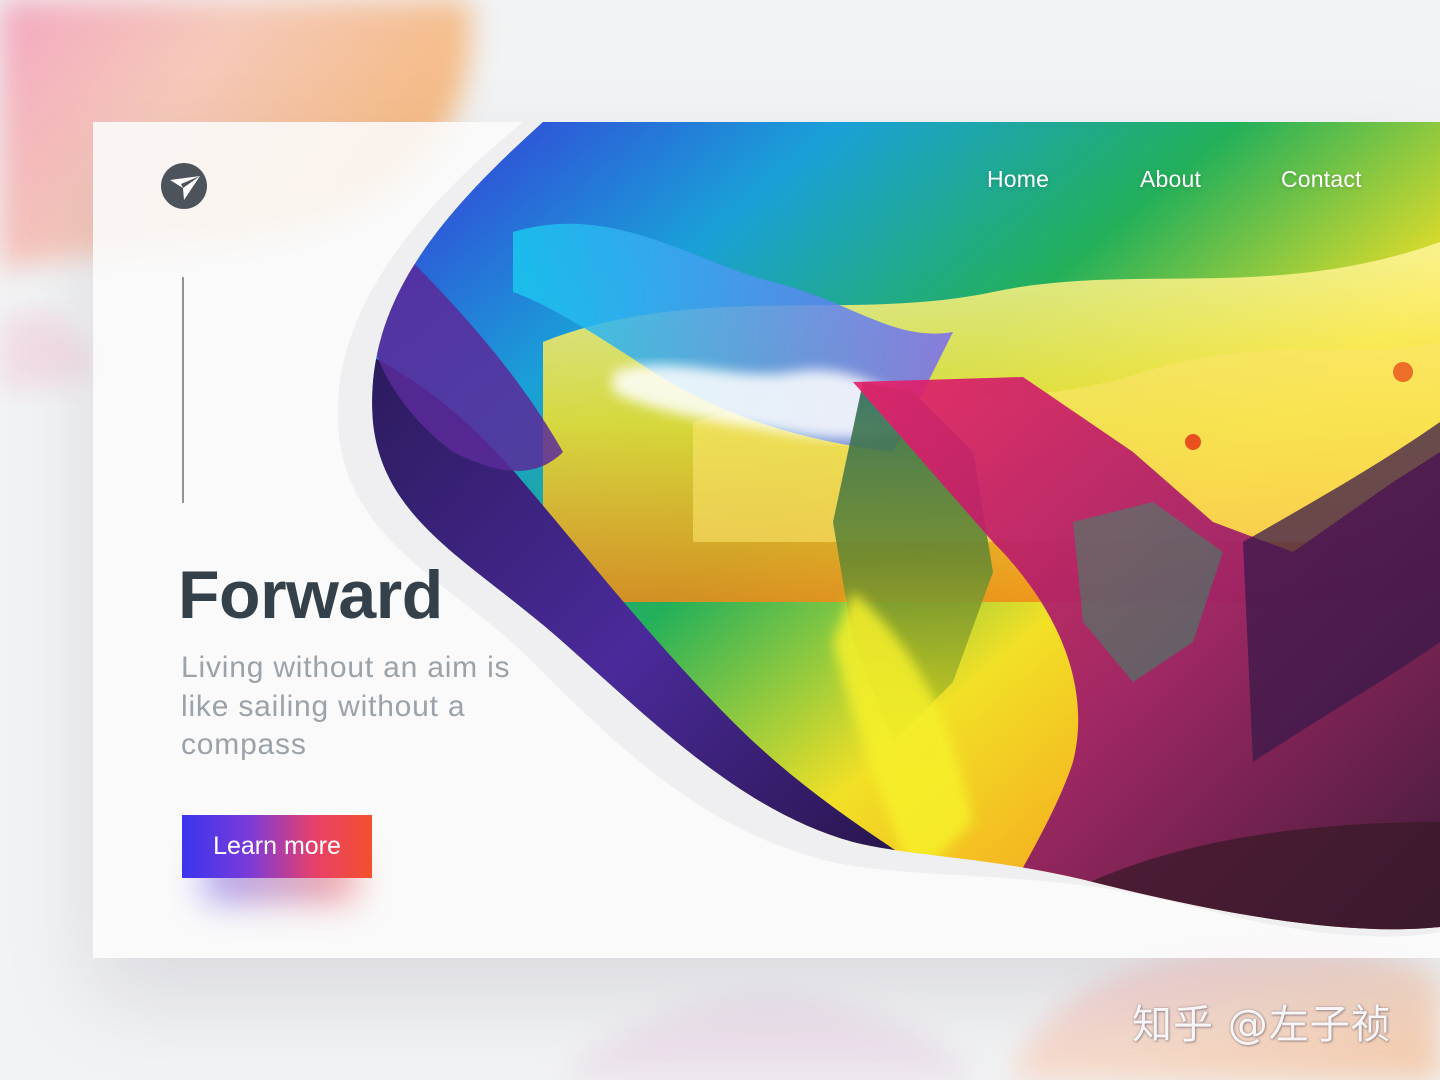 This screenshot has width=1440, height=1080. What do you see at coordinates (1018, 179) in the screenshot?
I see `nav-home-link: Home` at bounding box center [1018, 179].